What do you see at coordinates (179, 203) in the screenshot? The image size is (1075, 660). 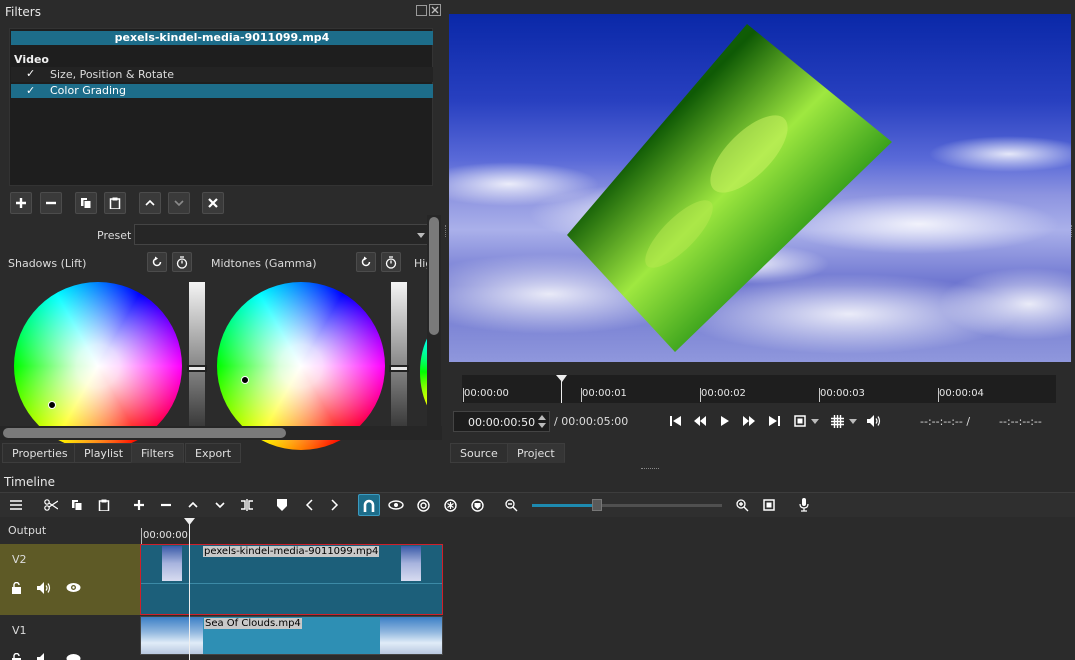 I see `move-filter-down-button` at bounding box center [179, 203].